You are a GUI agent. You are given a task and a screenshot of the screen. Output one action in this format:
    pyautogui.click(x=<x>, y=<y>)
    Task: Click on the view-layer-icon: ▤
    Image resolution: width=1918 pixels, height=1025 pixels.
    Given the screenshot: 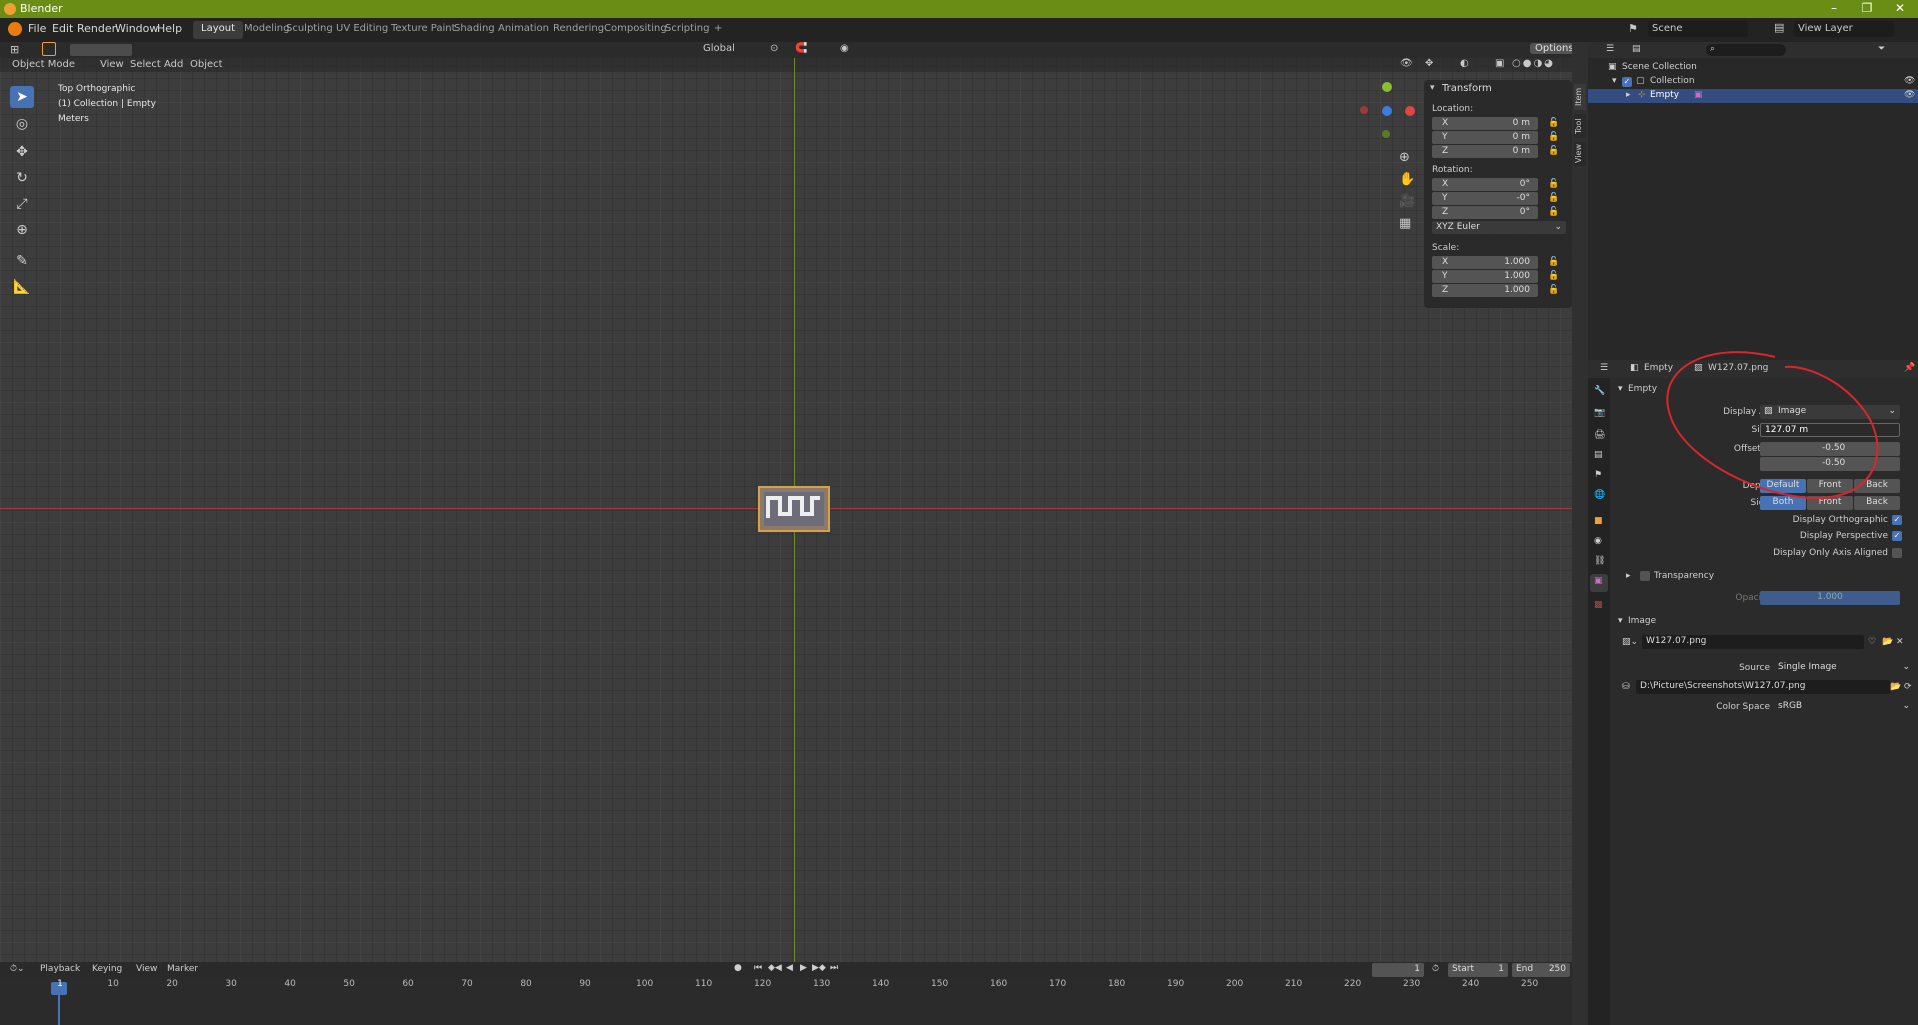 What is the action you would take?
    pyautogui.click(x=1779, y=27)
    